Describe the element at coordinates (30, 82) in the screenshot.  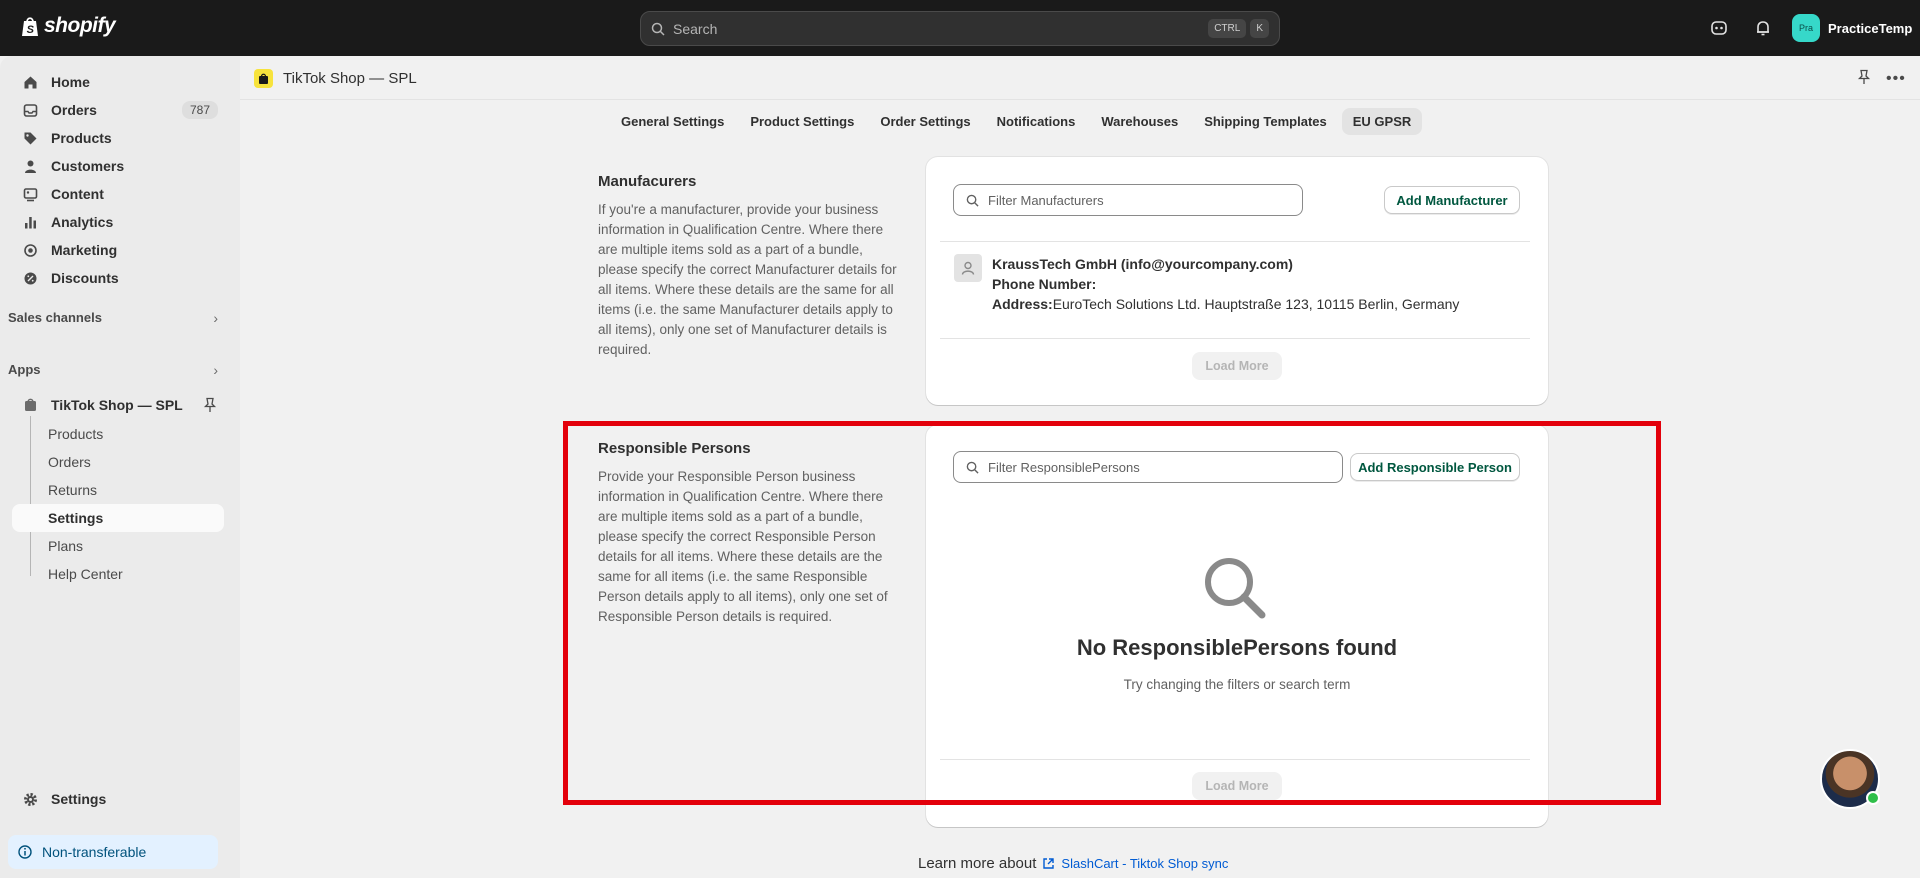
I see `home-icon` at that location.